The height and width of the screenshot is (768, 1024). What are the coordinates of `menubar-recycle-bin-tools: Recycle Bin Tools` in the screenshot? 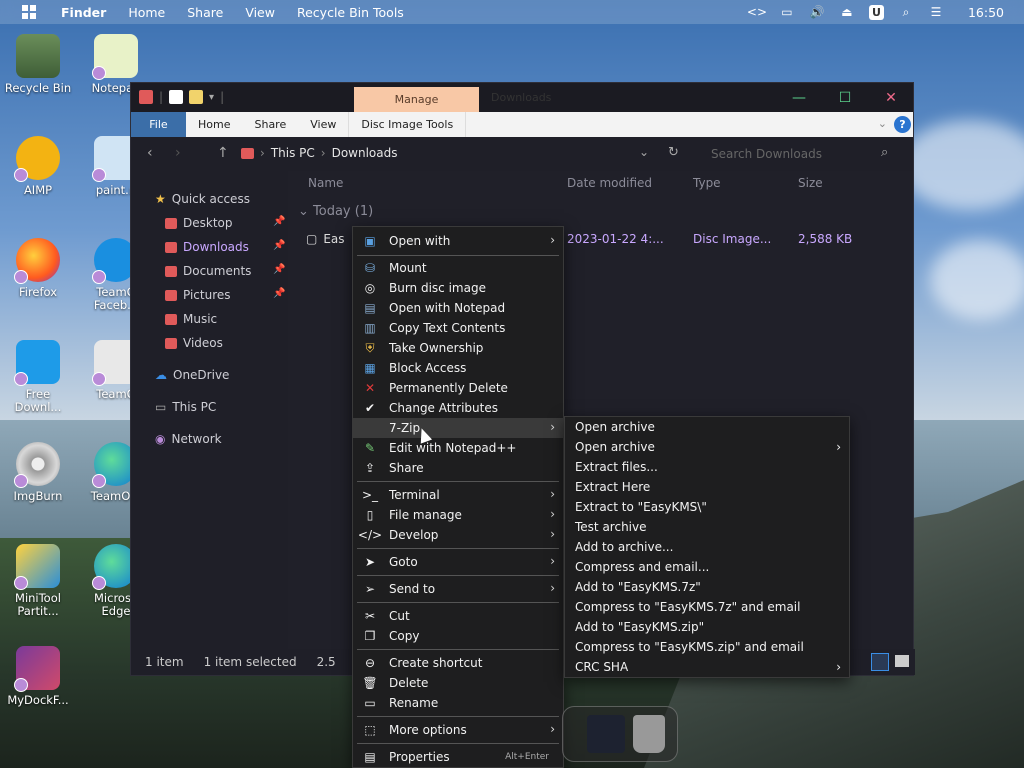 It's located at (350, 12).